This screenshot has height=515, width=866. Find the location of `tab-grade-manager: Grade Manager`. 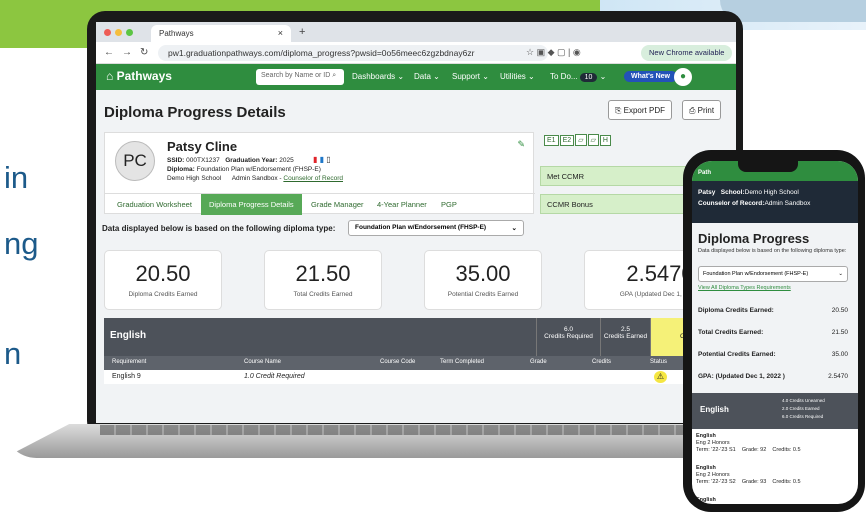

tab-grade-manager: Grade Manager is located at coordinates (337, 204).